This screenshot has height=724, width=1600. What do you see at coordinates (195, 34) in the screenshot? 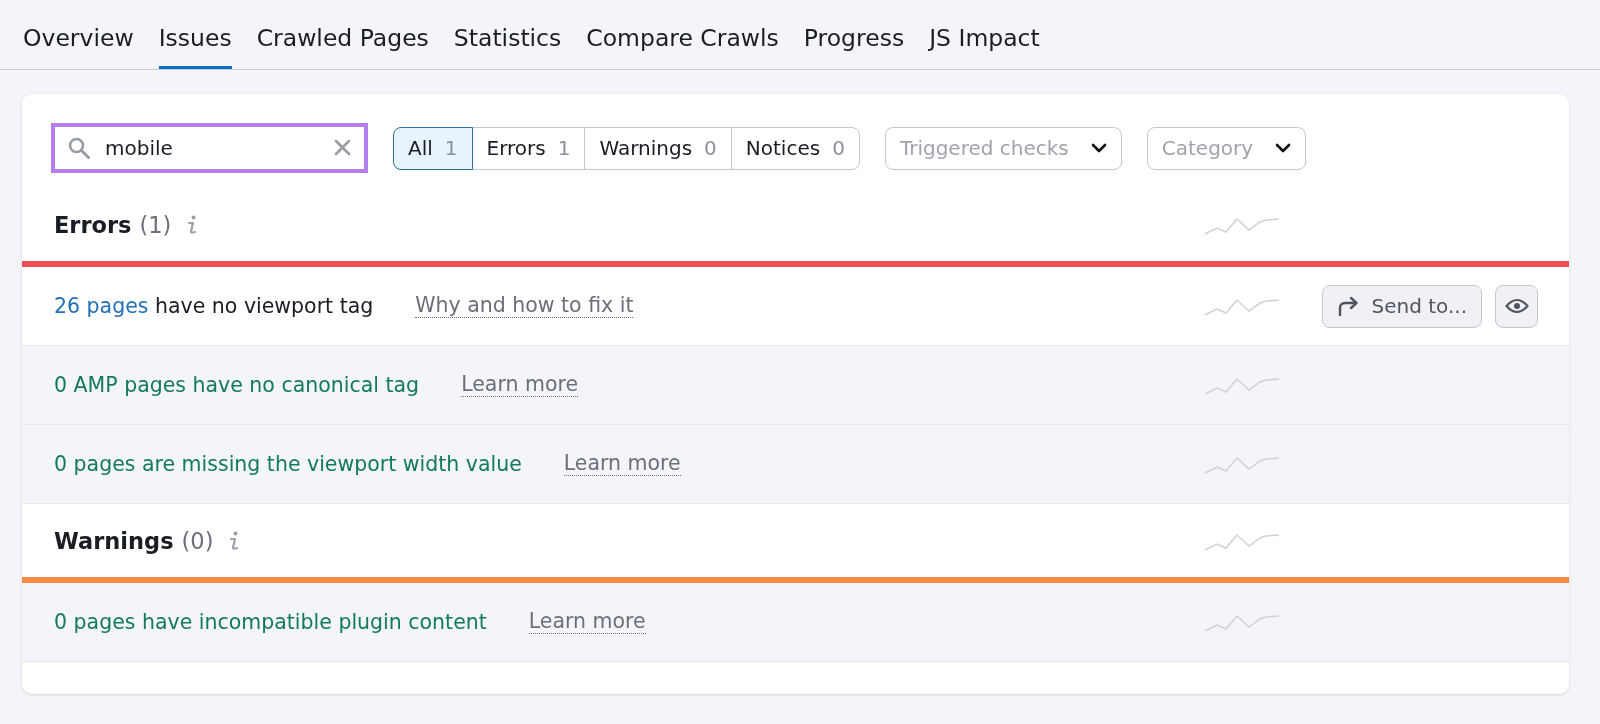
I see `tab: Issues` at bounding box center [195, 34].